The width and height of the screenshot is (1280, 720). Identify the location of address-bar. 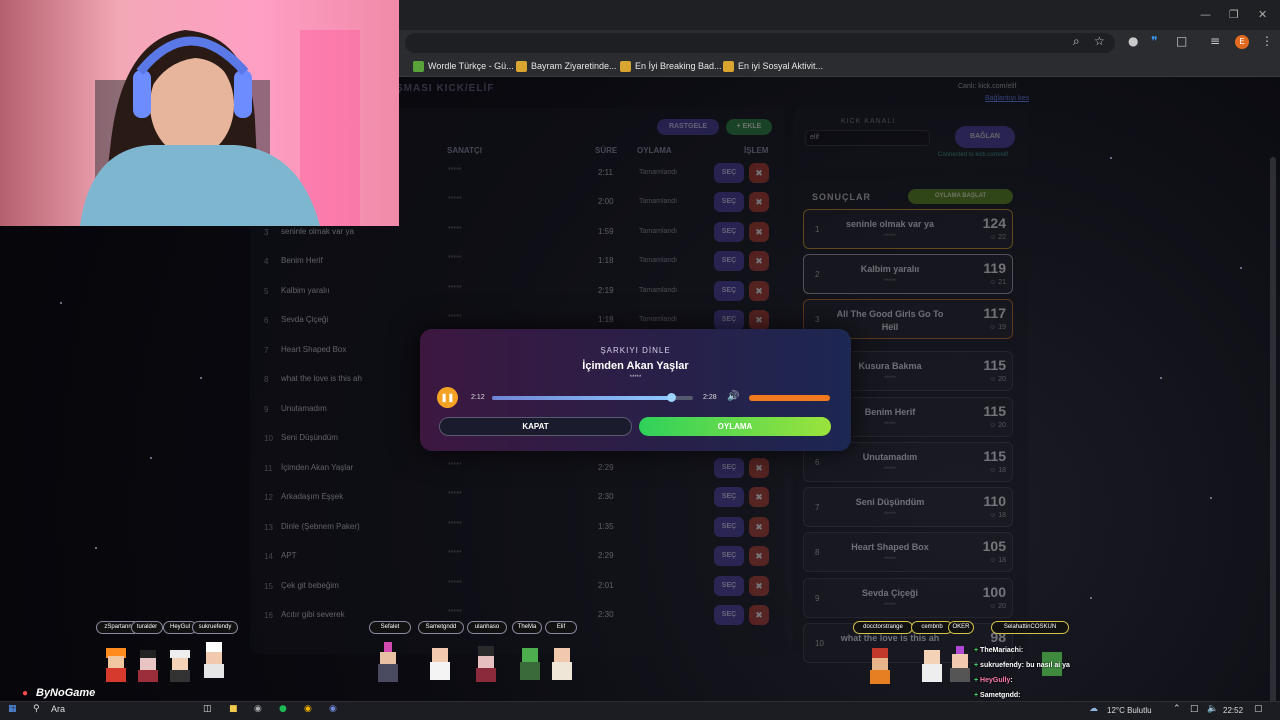
(760, 43).